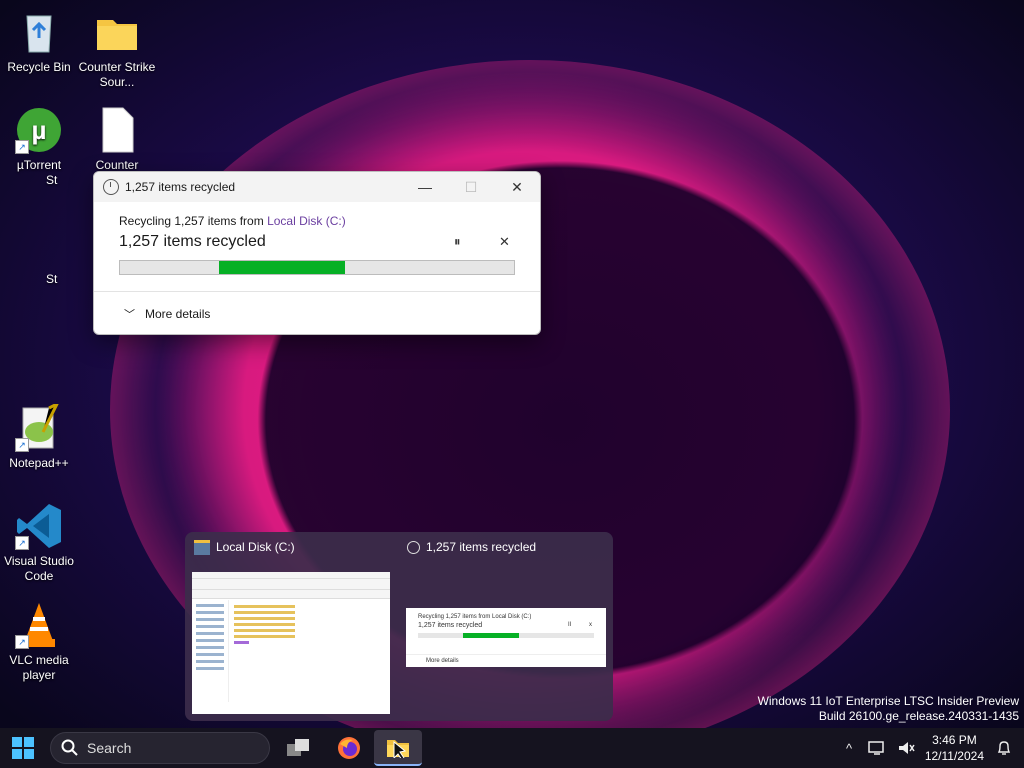 The width and height of the screenshot is (1024, 768). Describe the element at coordinates (39, 426) in the screenshot. I see `notepadpp-icon: ↗` at that location.